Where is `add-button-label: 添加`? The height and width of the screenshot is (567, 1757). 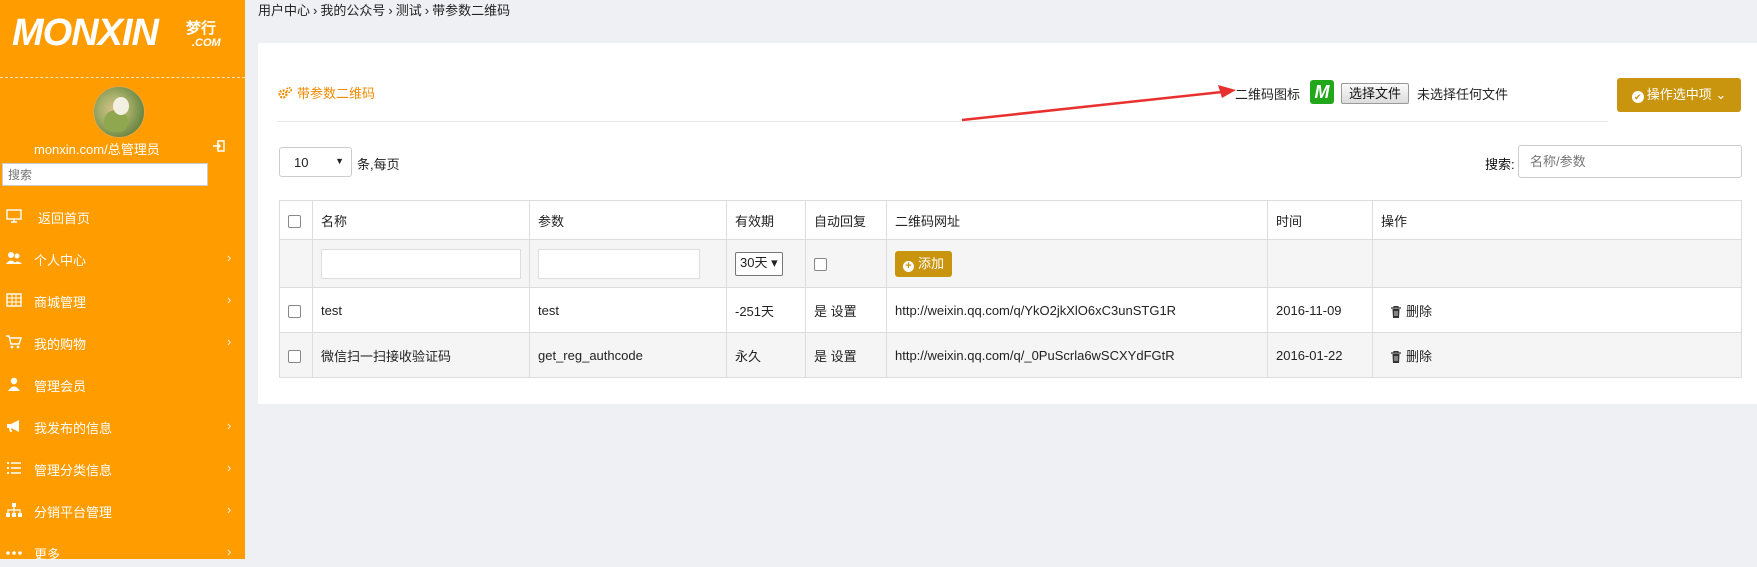 add-button-label: 添加 is located at coordinates (931, 263).